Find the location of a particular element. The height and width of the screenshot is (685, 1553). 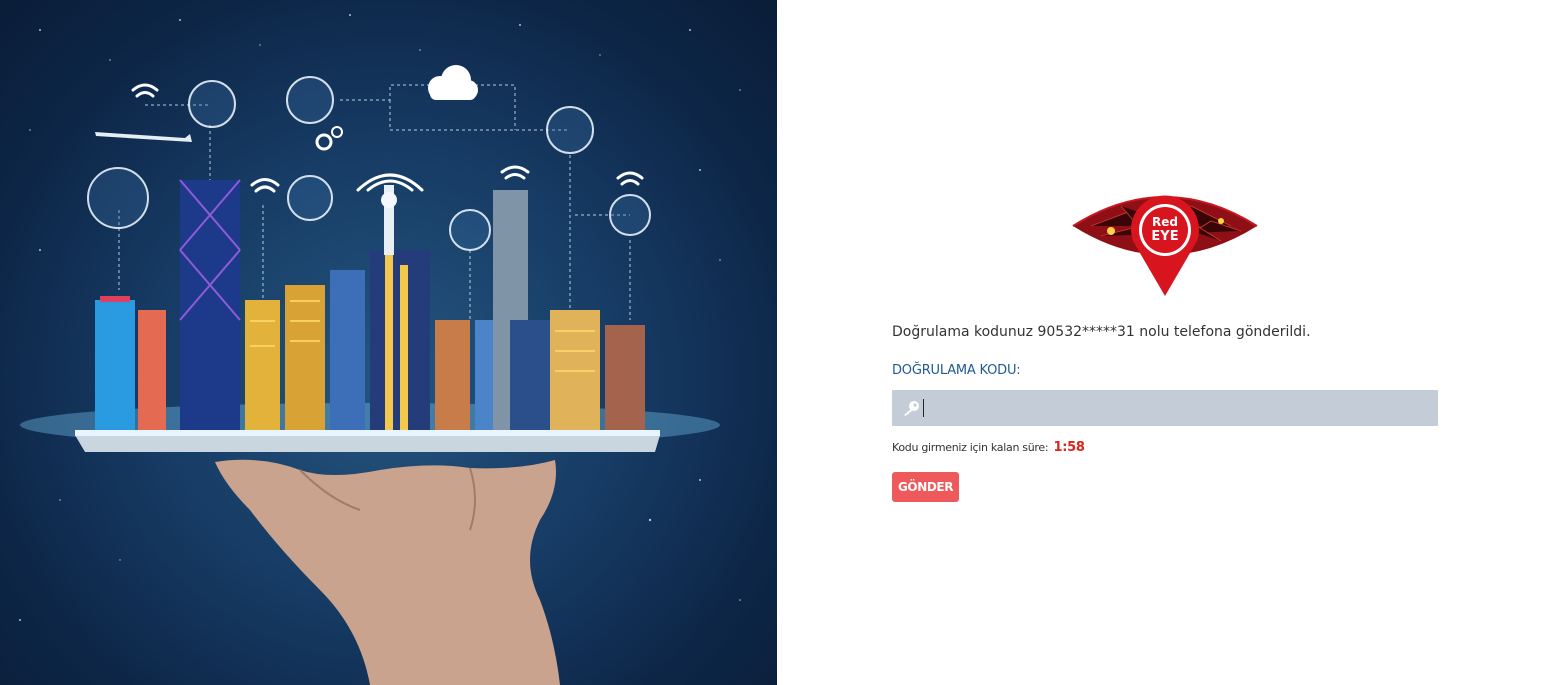

key-icon is located at coordinates (911, 408).